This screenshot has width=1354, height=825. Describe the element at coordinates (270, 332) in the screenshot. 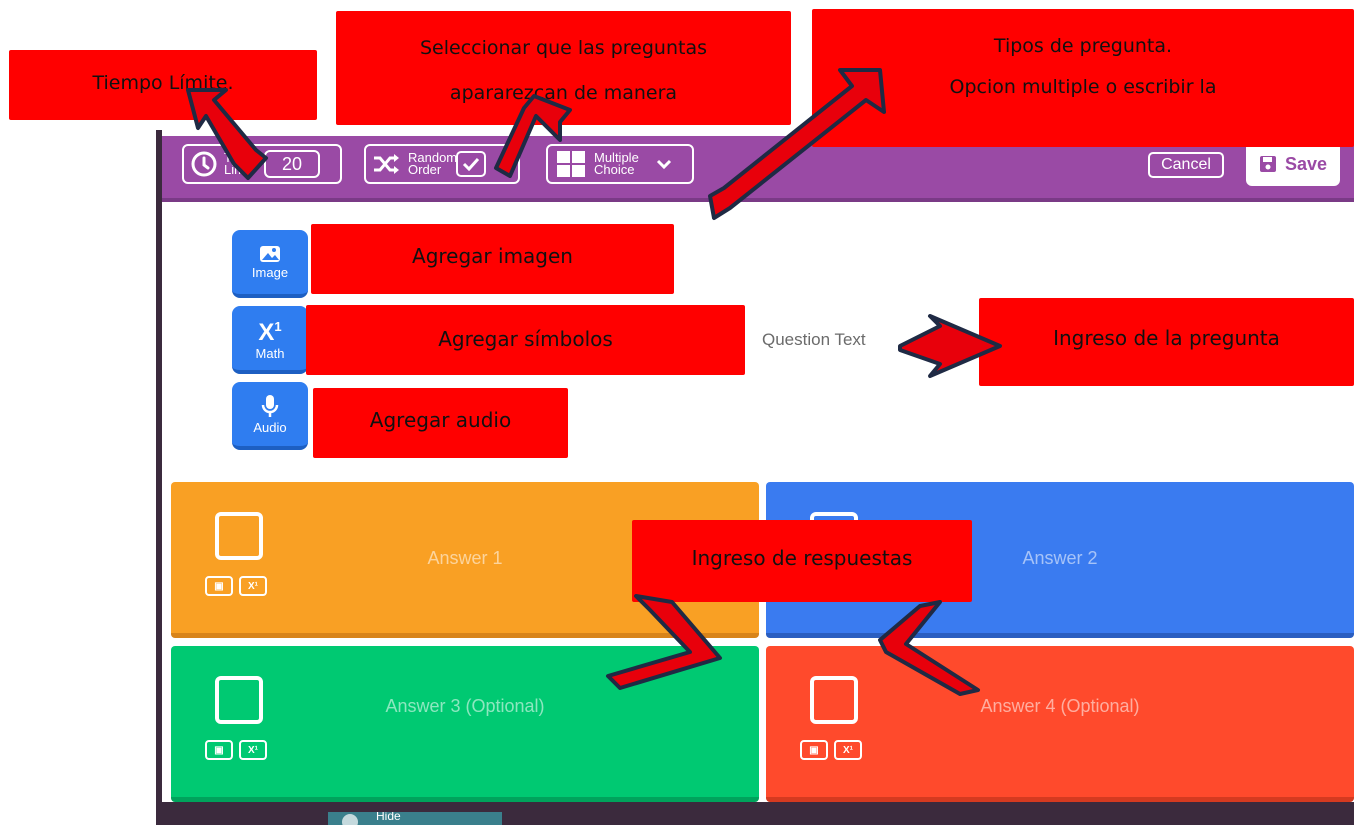

I see `superscript-icon: X1` at that location.